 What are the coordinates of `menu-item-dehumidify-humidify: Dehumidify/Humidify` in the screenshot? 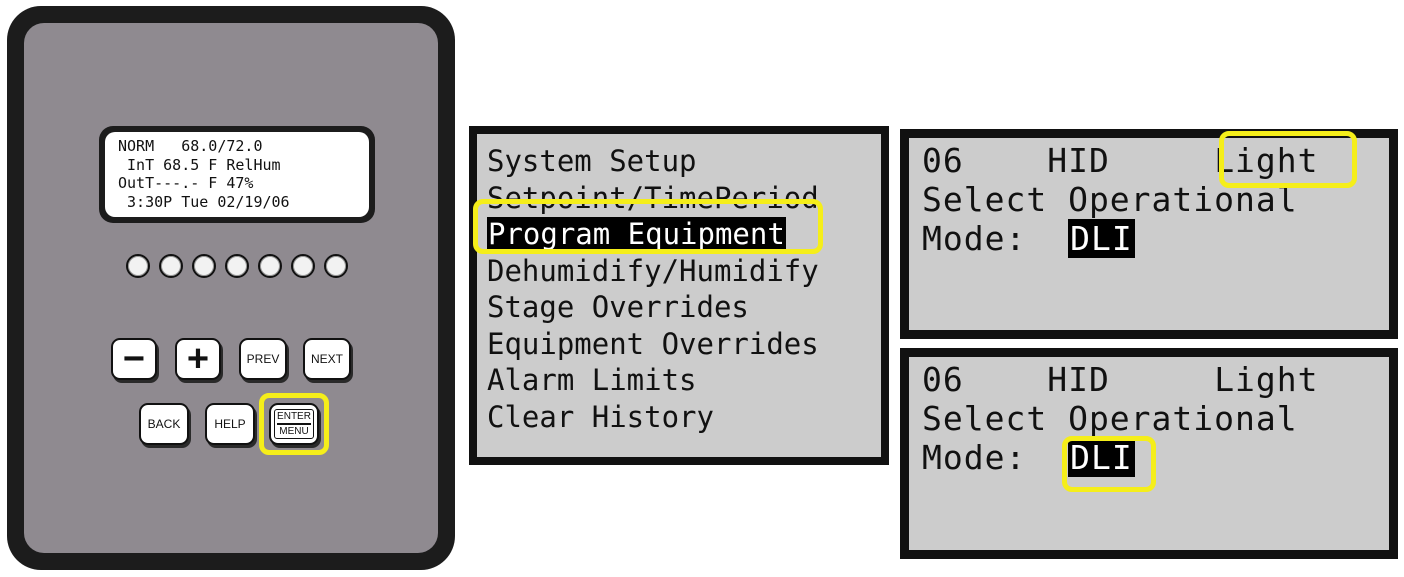 It's located at (684, 271).